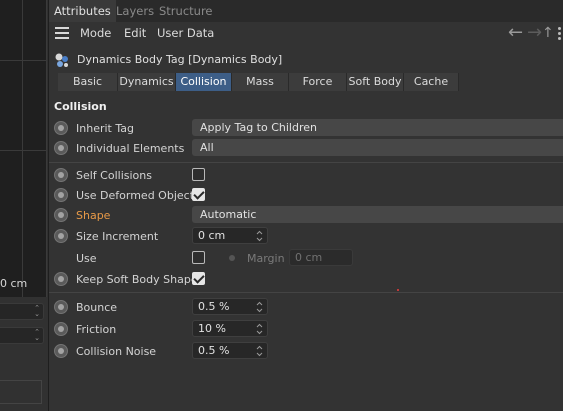 The height and width of the screenshot is (411, 563). Describe the element at coordinates (309, 257) in the screenshot. I see `margin-value: 0 cm` at that location.